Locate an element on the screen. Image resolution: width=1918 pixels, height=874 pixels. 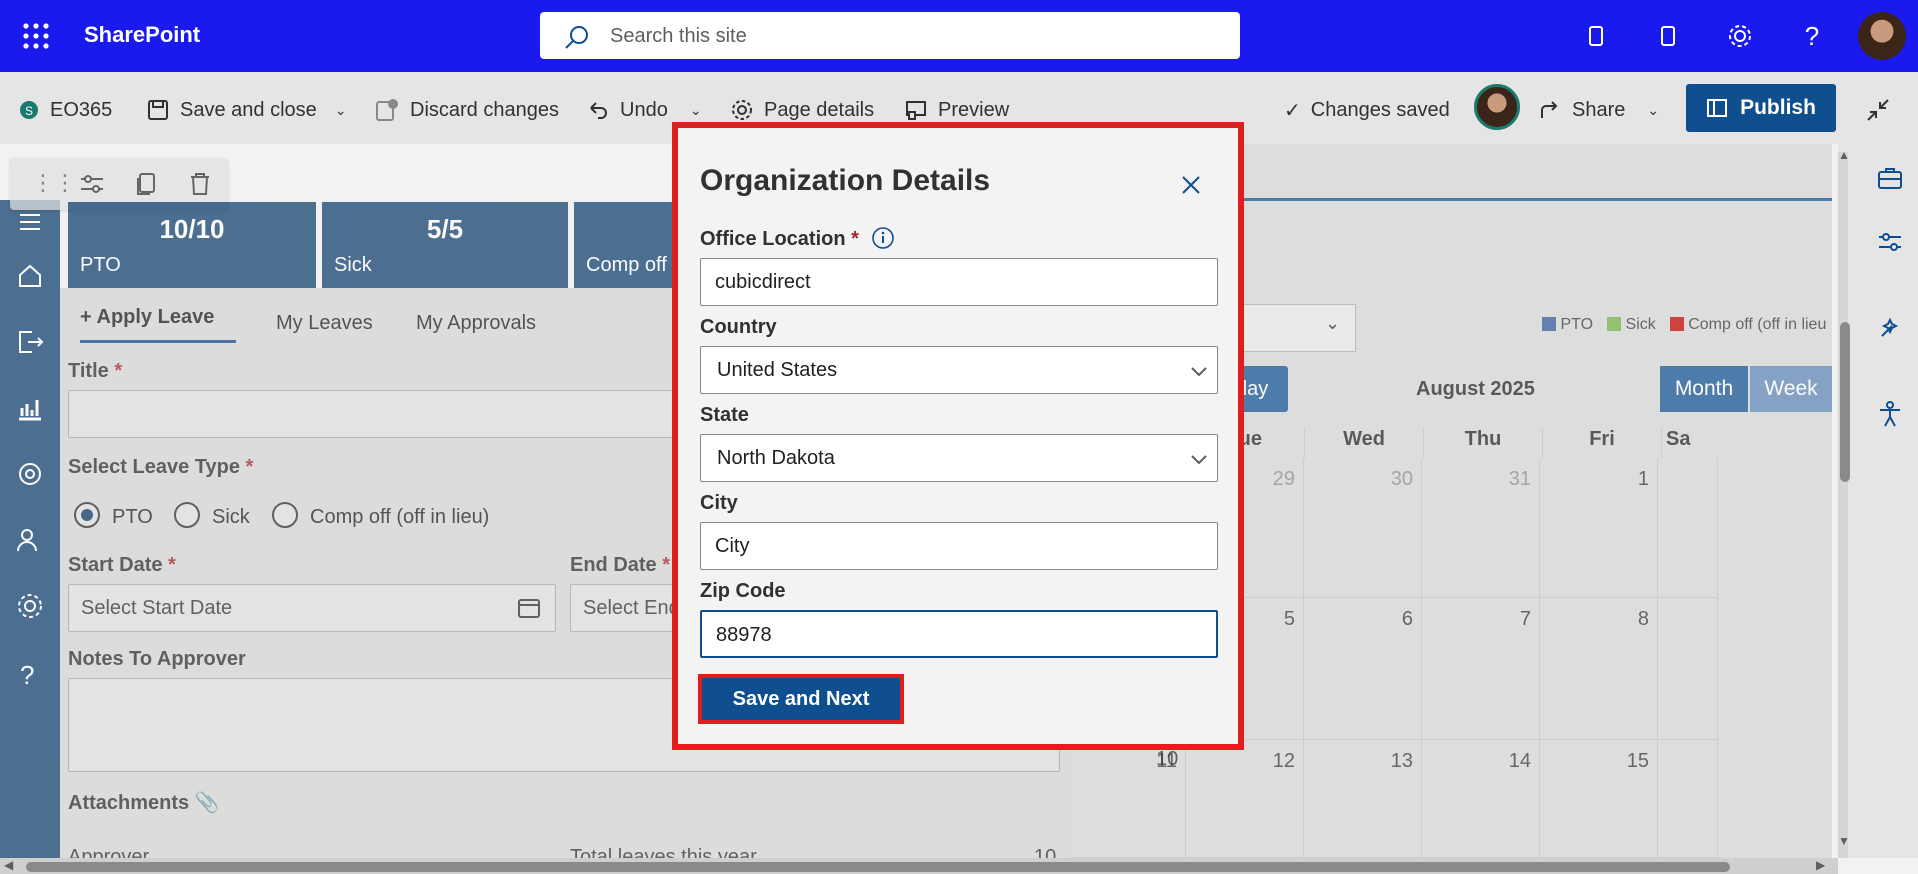
vertical-scrollbar-thumb is located at coordinates (1845, 402).